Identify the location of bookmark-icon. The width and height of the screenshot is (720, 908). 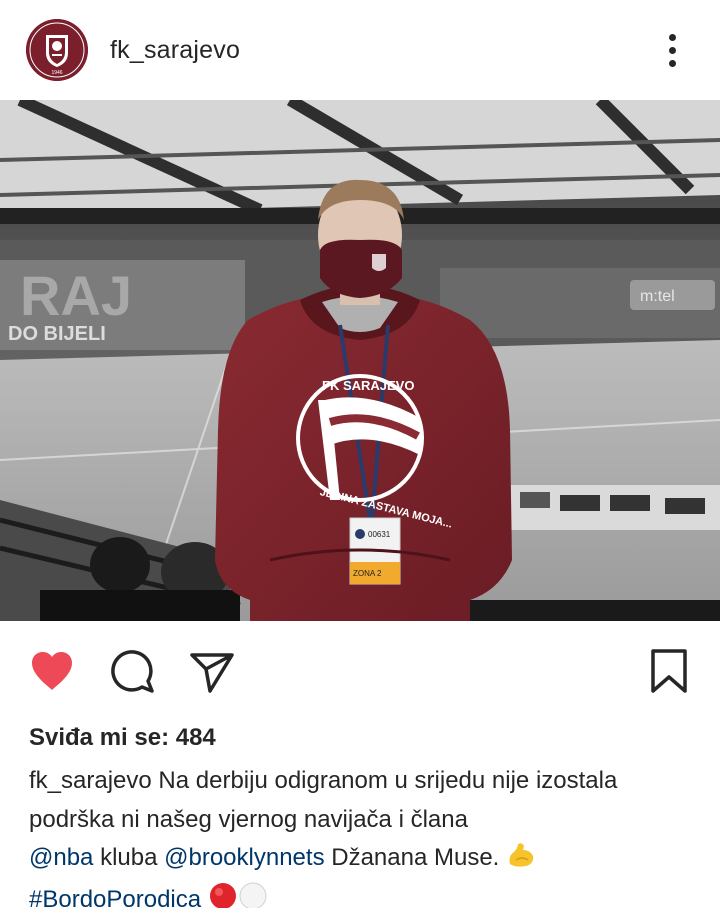
(669, 671).